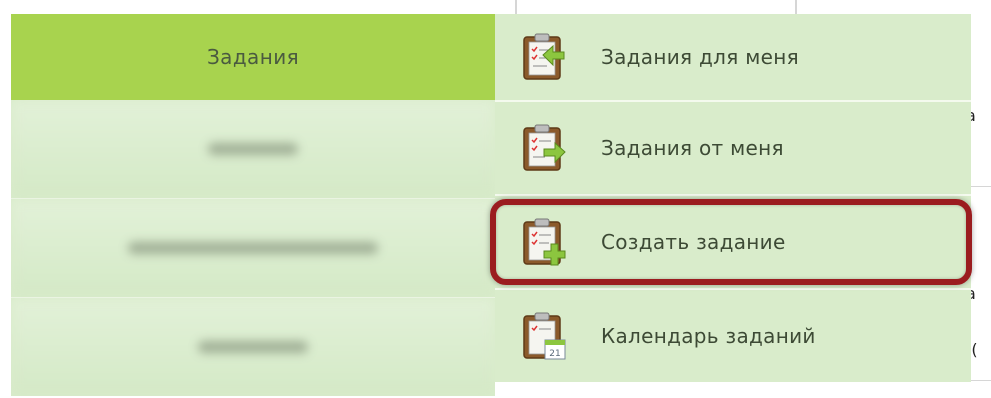 This screenshot has width=991, height=398. I want to click on dropdown-item-create-task: Создать задание, so click(733, 241).